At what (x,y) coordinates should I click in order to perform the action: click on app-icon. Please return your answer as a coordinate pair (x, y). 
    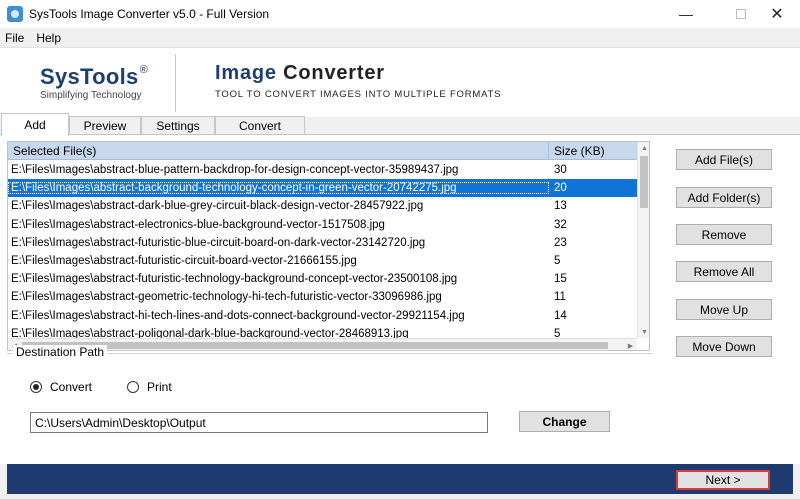
    Looking at the image, I should click on (15, 14).